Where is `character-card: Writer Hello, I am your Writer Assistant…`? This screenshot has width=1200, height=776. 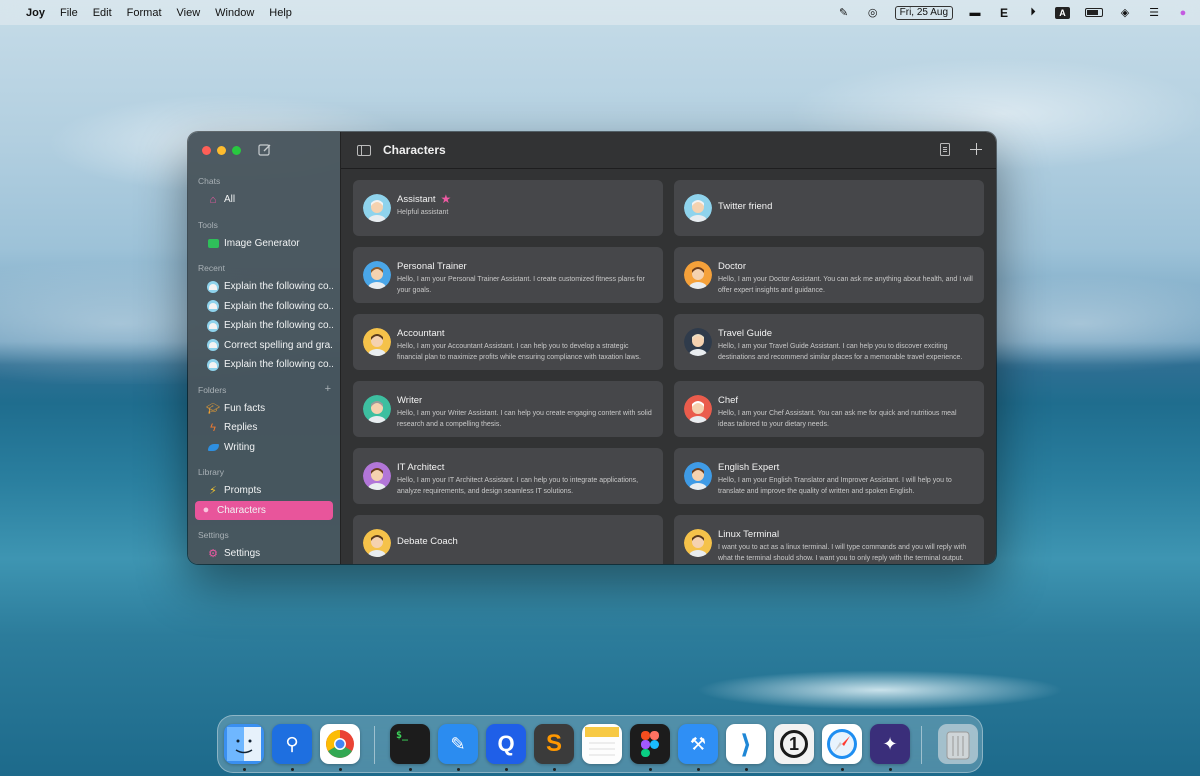 character-card: Writer Hello, I am your Writer Assistant… is located at coordinates (508, 409).